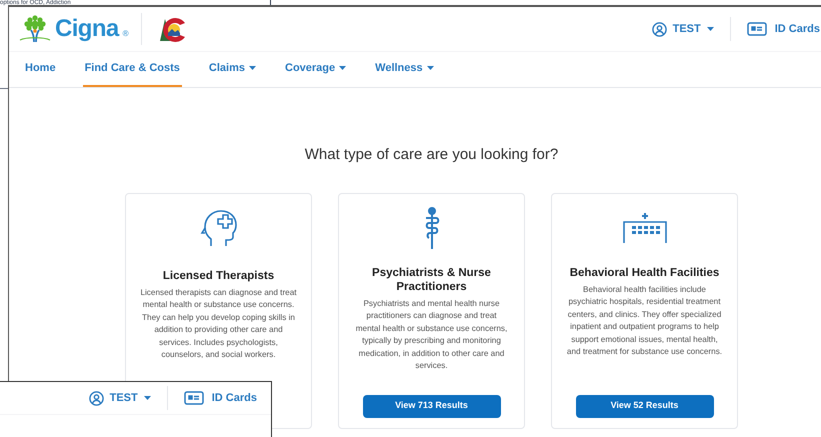 The image size is (821, 437). What do you see at coordinates (218, 275) in the screenshot?
I see `card-title: Licensed Therapists` at bounding box center [218, 275].